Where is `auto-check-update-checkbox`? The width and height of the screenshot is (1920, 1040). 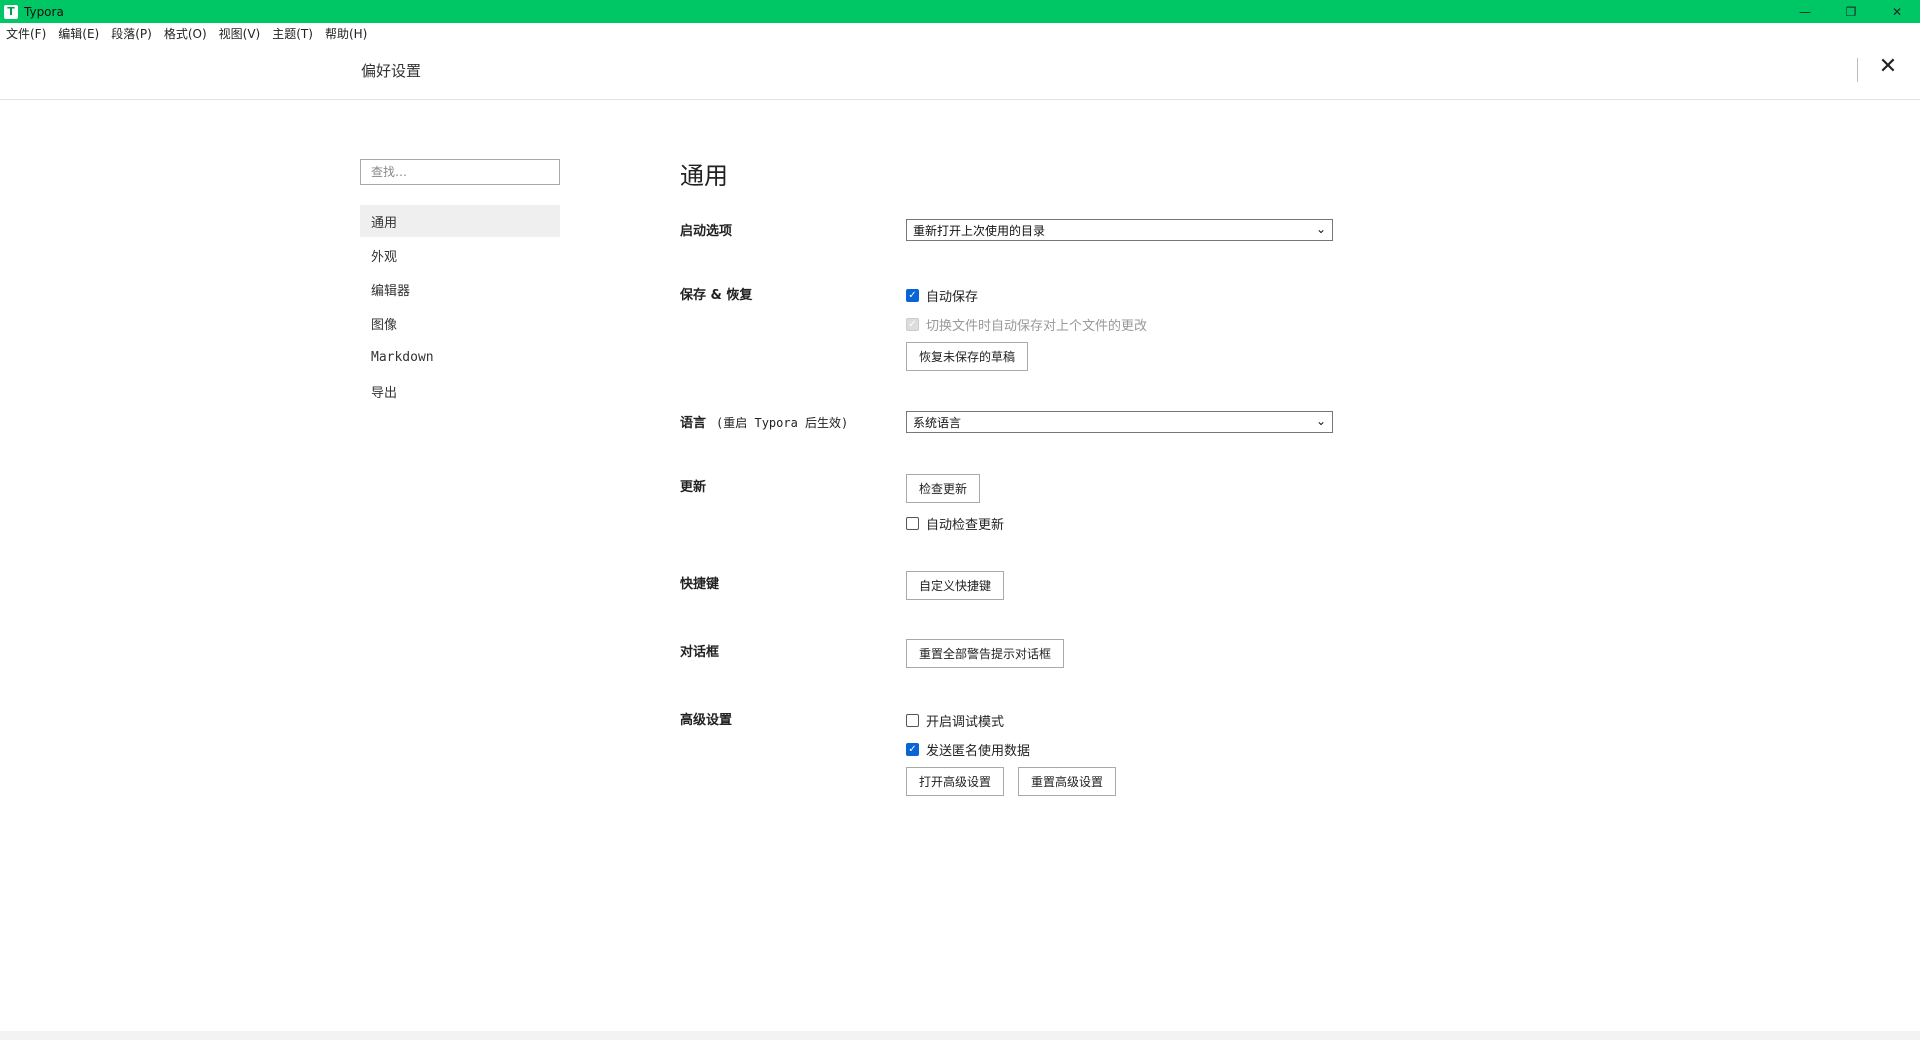
auto-check-update-checkbox is located at coordinates (912, 523).